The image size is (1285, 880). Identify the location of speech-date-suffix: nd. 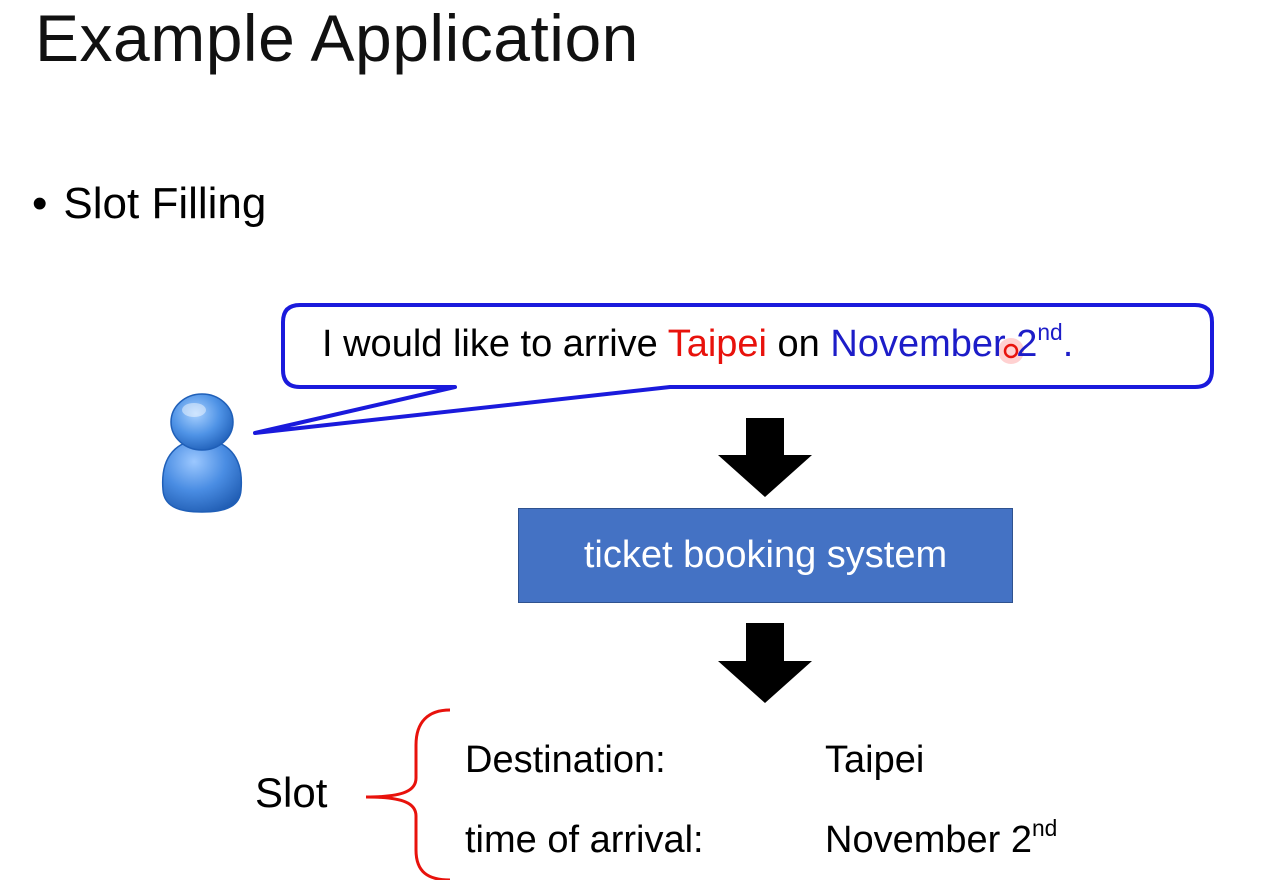
(1050, 332).